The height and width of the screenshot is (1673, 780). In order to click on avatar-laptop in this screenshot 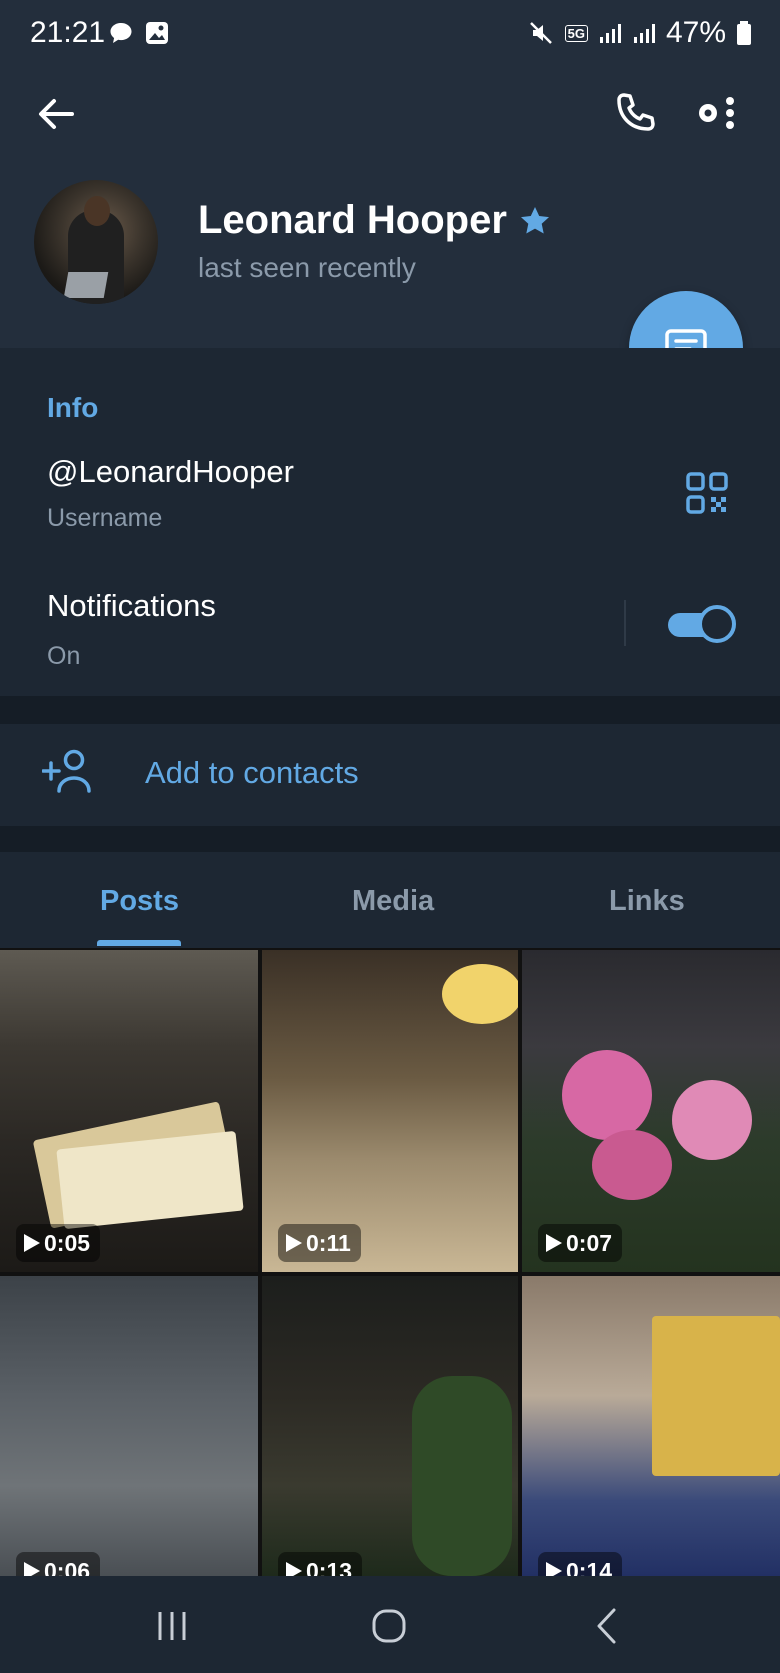, I will do `click(86, 285)`.